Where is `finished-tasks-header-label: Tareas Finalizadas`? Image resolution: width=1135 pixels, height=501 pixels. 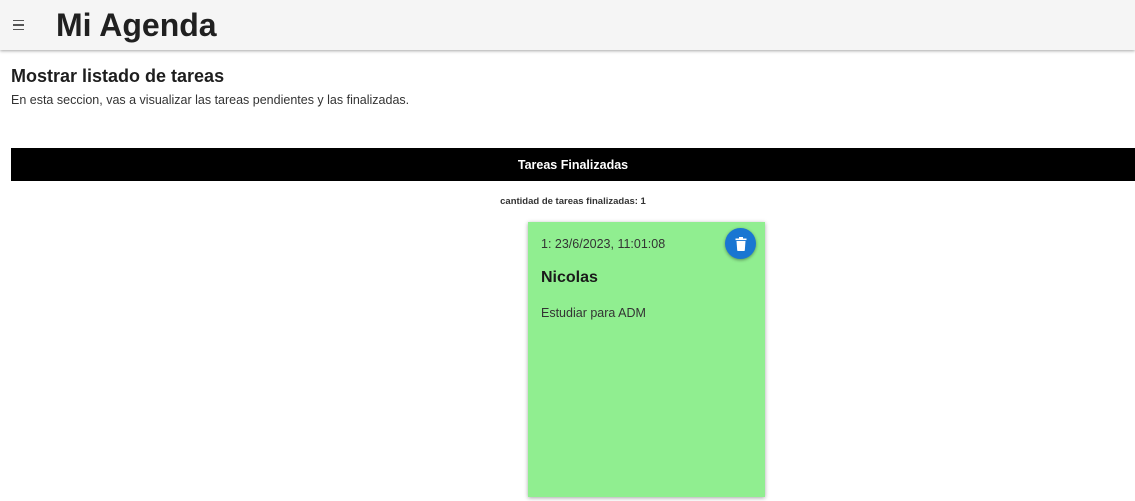 finished-tasks-header-label: Tareas Finalizadas is located at coordinates (573, 164).